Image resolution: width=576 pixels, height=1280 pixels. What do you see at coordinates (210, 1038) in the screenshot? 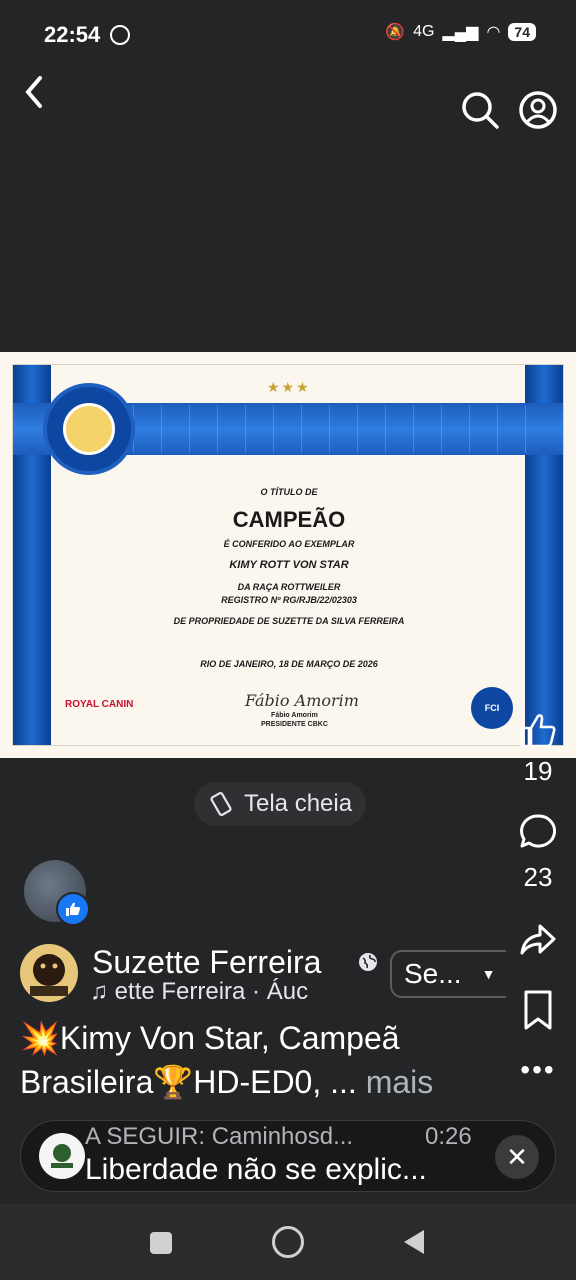
I see `caption-line-1: 💥Kimy Von Star, Campeã` at bounding box center [210, 1038].